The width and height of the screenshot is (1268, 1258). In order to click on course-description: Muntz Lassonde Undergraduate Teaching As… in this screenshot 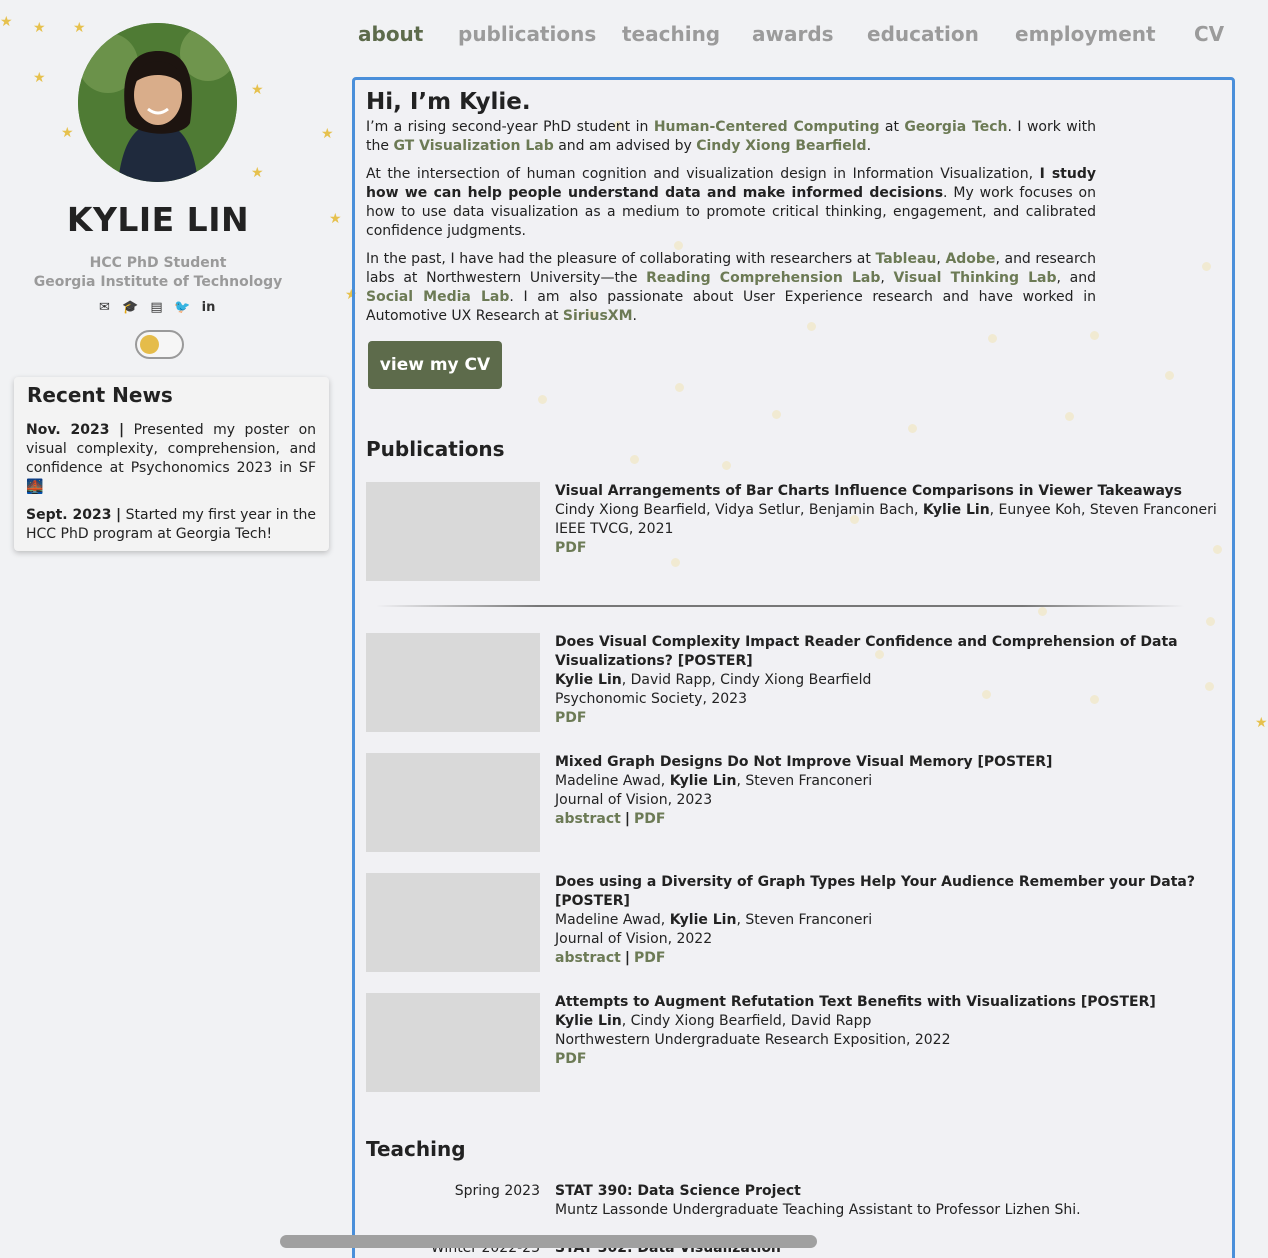, I will do `click(818, 1210)`.